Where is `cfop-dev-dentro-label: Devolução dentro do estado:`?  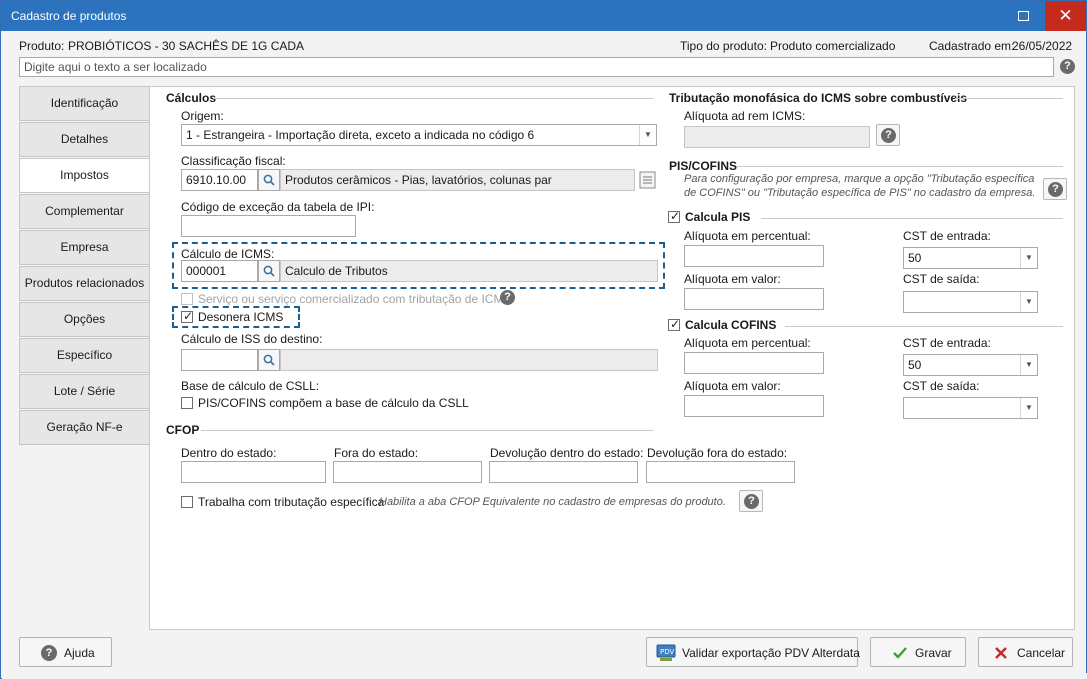 cfop-dev-dentro-label: Devolução dentro do estado: is located at coordinates (567, 453).